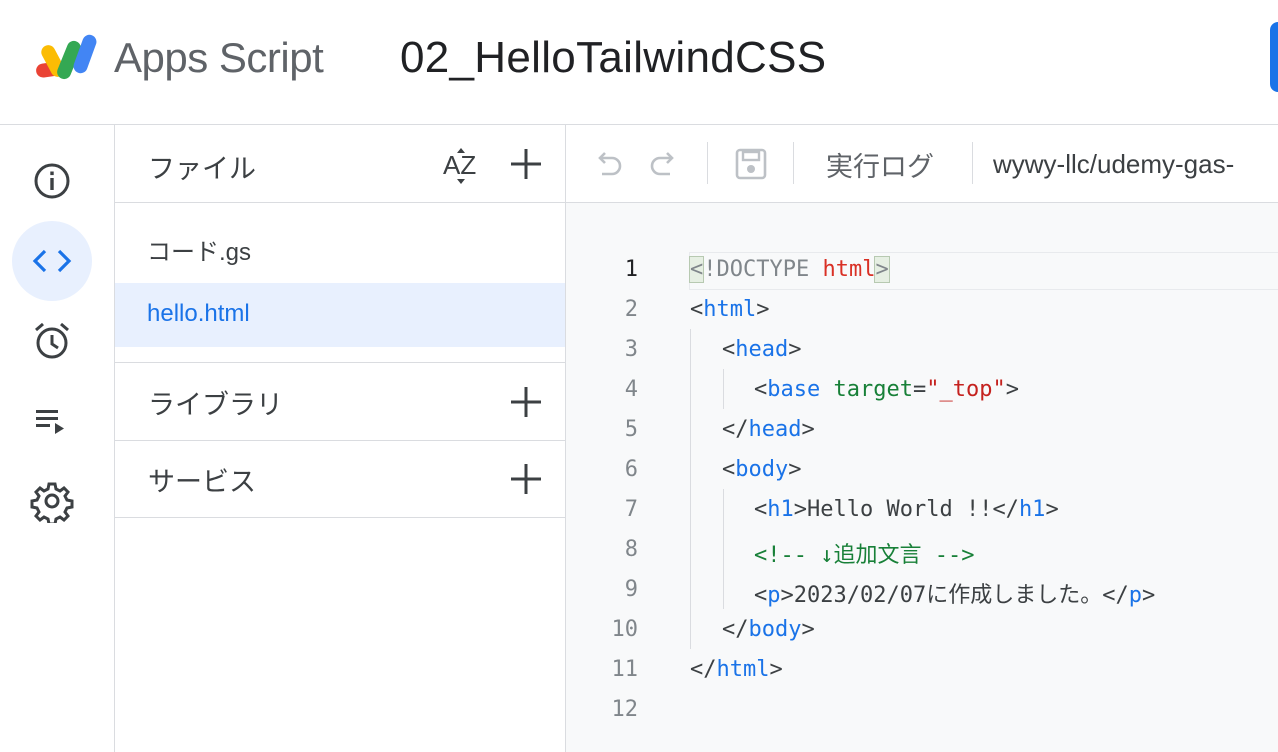  What do you see at coordinates (922, 471) in the screenshot?
I see `code-line: 6 <body>` at bounding box center [922, 471].